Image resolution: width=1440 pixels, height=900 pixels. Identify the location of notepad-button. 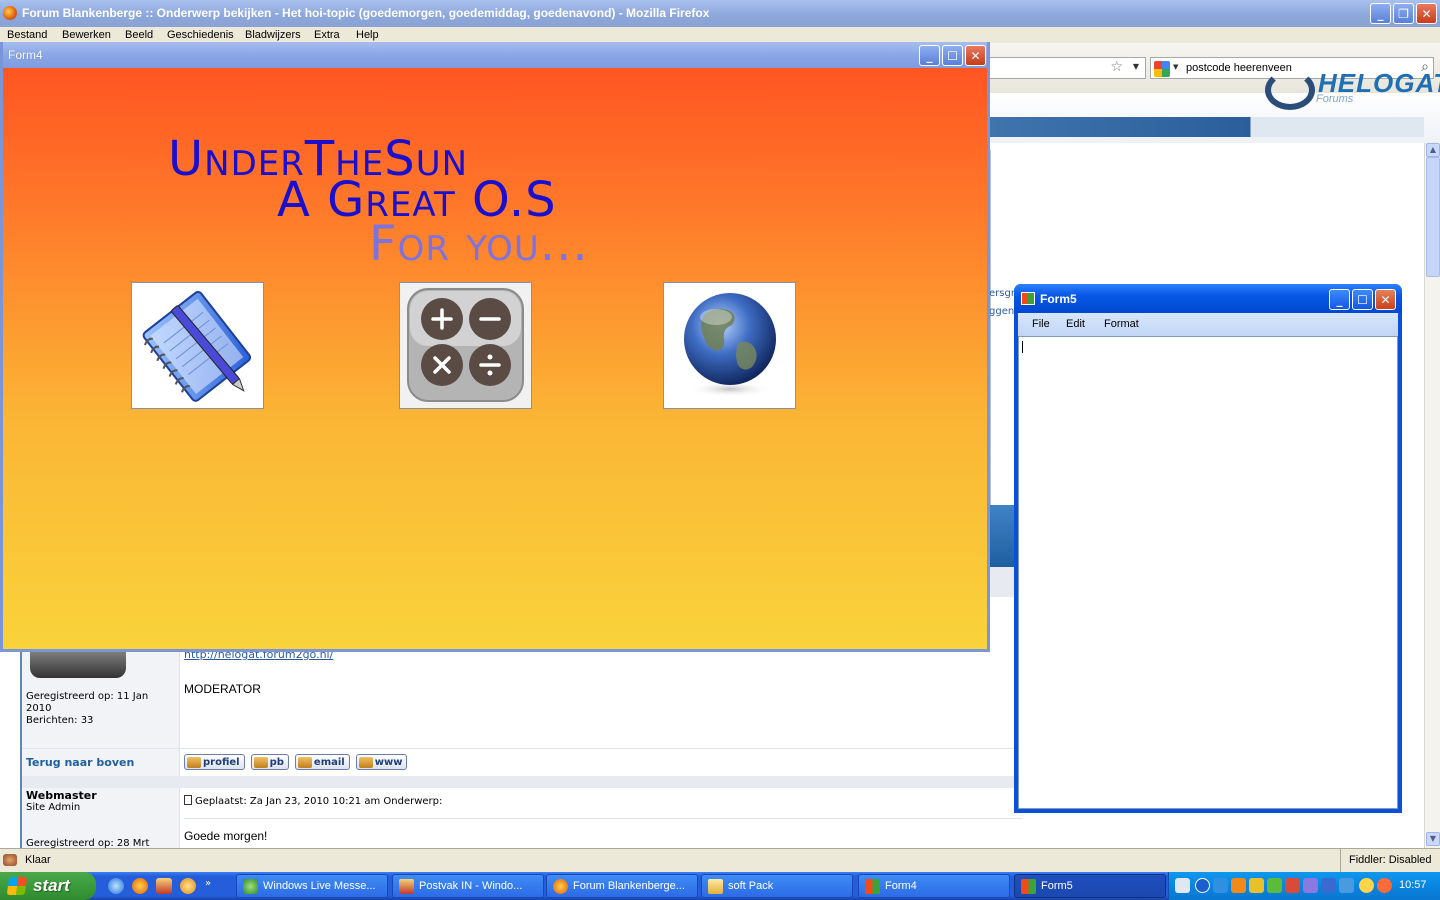
(197, 345).